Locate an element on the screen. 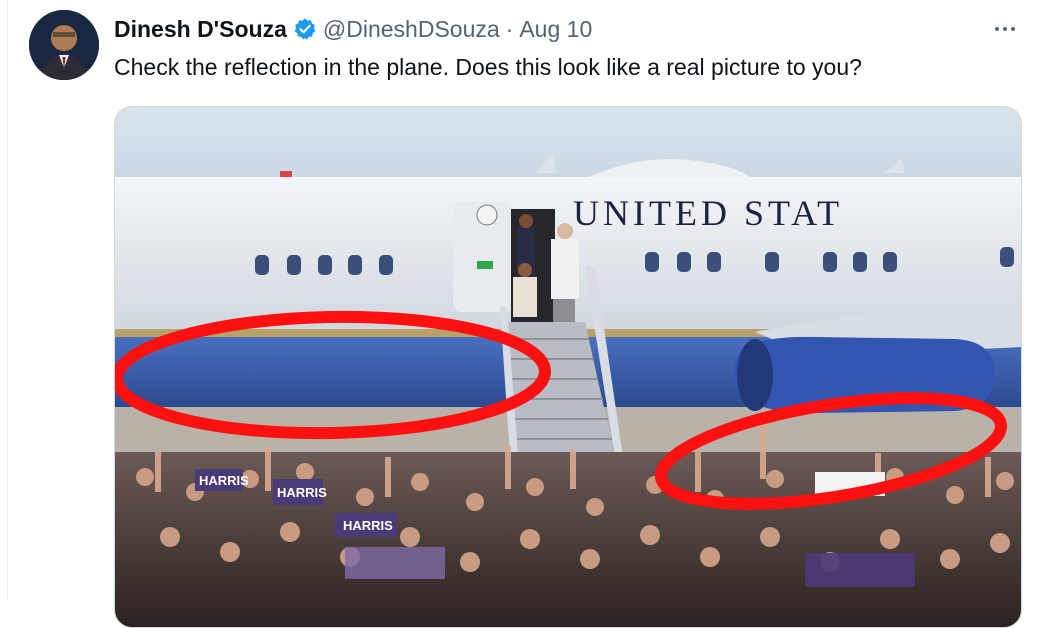  avatar is located at coordinates (64, 45).